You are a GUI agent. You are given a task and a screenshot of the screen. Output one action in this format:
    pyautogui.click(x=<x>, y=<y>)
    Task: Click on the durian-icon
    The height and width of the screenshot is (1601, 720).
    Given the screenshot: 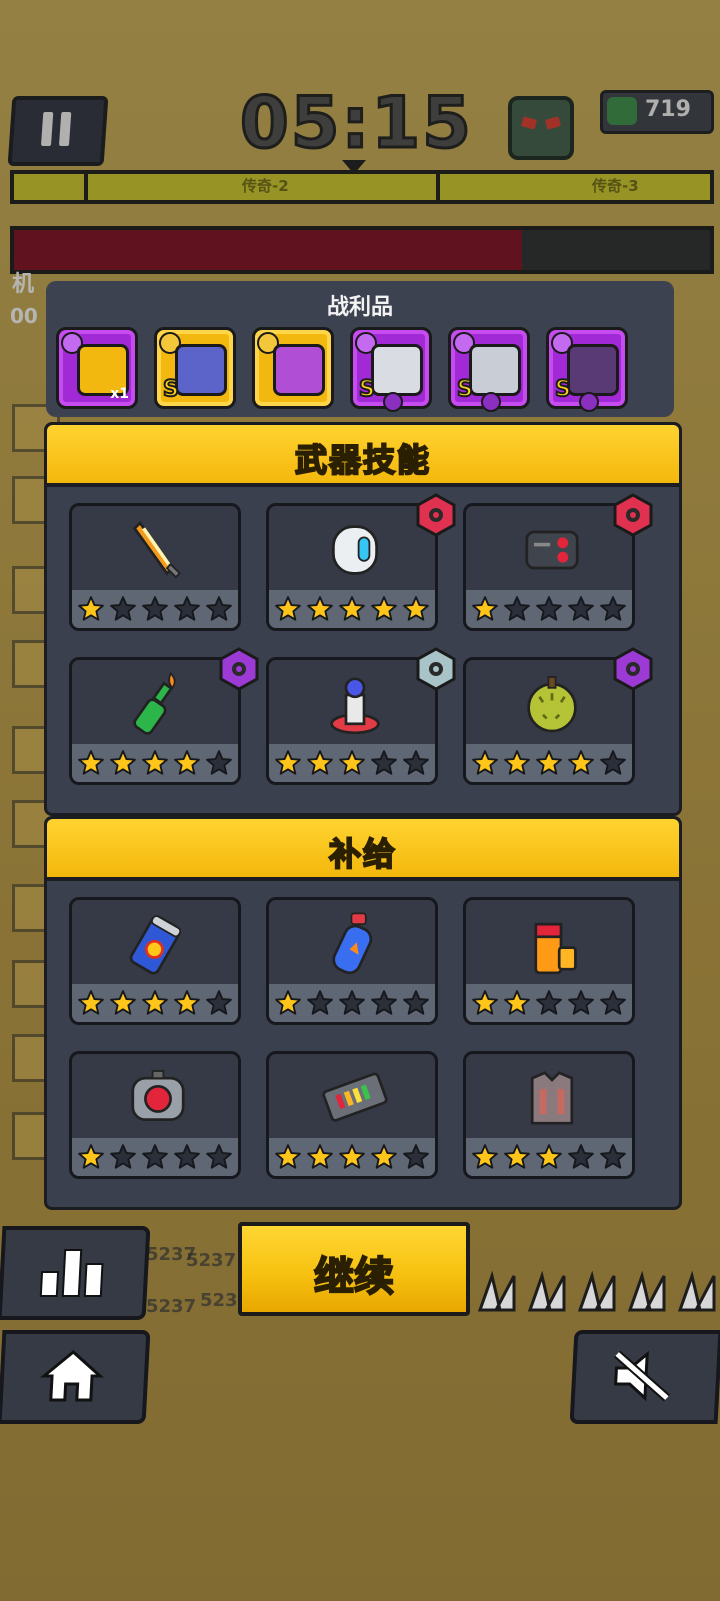 What is the action you would take?
    pyautogui.click(x=552, y=704)
    